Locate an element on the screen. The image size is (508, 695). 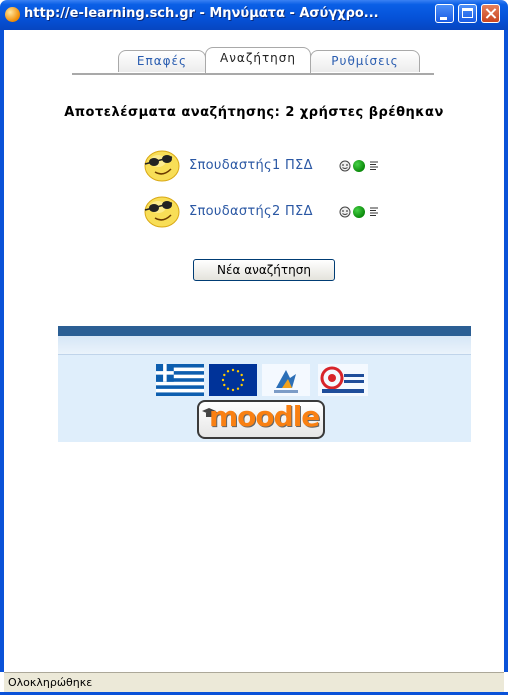
maximize-button is located at coordinates (467, 13).